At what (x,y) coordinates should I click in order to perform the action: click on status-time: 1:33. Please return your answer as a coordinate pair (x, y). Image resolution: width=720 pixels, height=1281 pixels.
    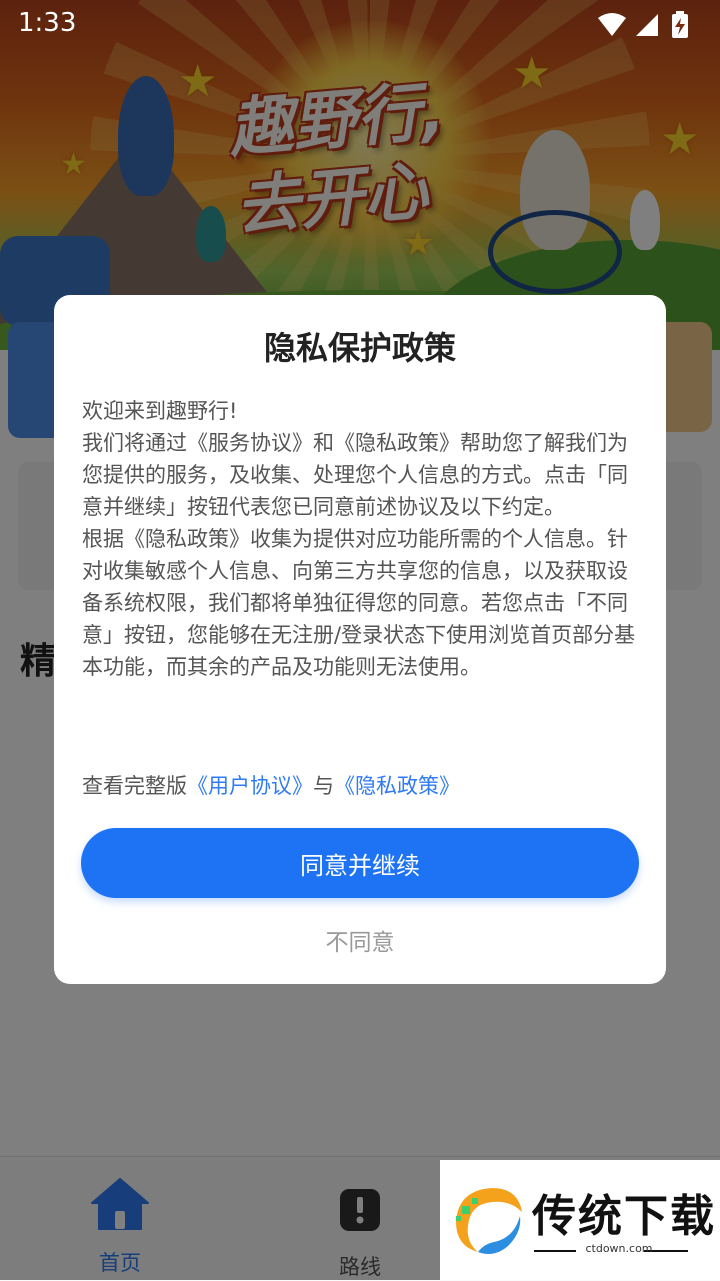
    Looking at the image, I should click on (47, 23).